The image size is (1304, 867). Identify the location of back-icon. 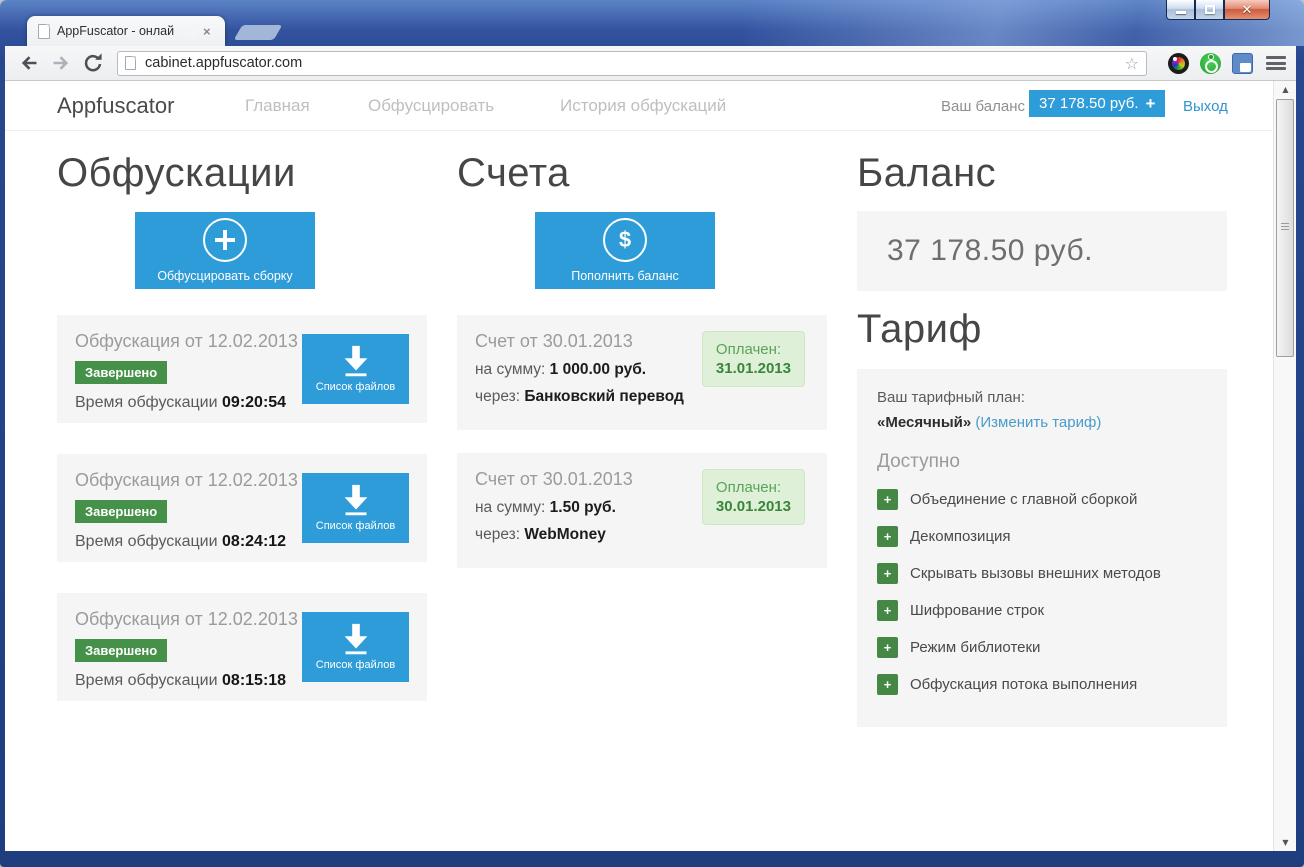
(29, 63).